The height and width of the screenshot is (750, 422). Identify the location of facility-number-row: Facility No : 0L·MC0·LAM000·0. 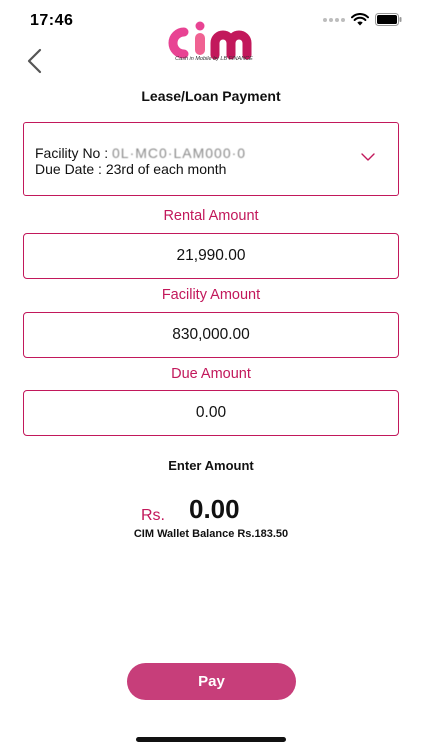
(140, 153).